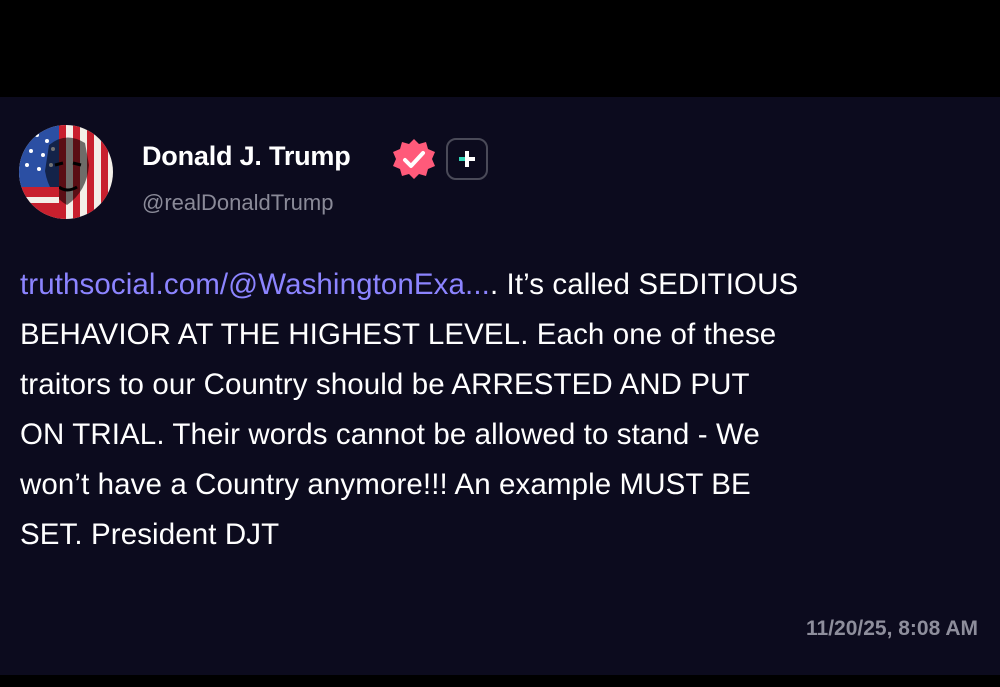 The image size is (1000, 687). I want to click on avatar, so click(66, 172).